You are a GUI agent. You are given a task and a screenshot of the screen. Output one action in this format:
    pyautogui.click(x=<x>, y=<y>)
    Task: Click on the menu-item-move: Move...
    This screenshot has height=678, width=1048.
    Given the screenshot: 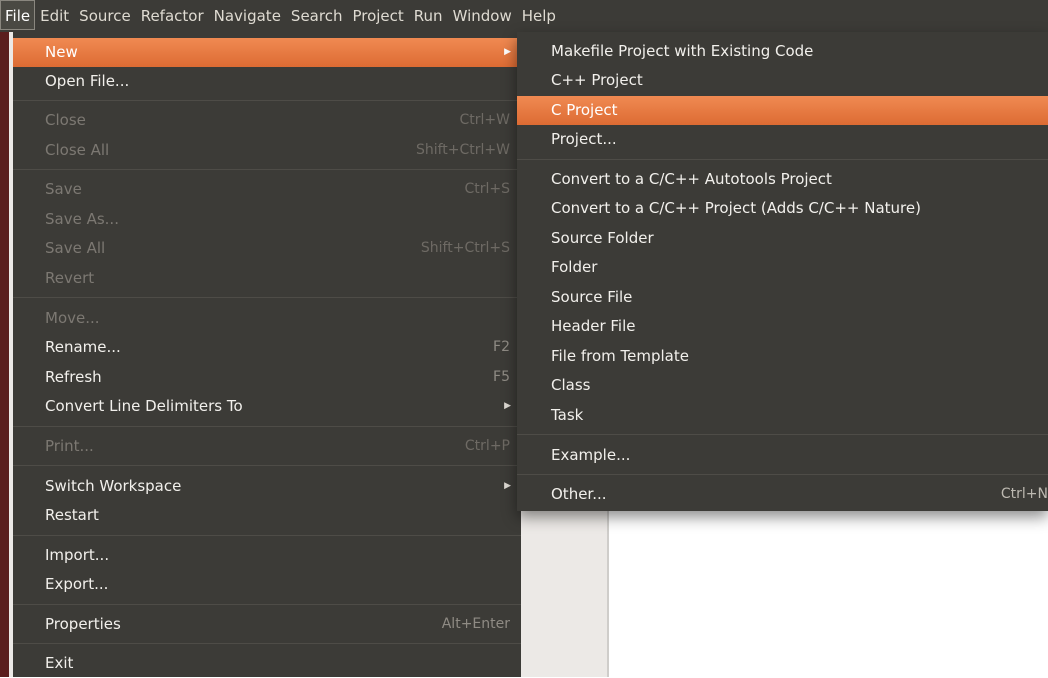 What is the action you would take?
    pyautogui.click(x=267, y=318)
    